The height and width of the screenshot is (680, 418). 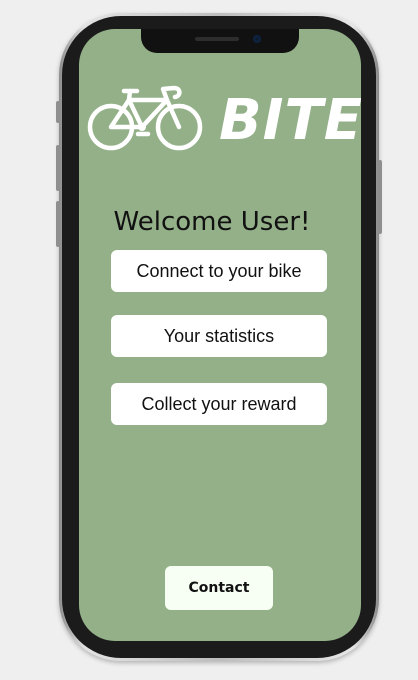 I want to click on statistics-button: Your statistics, so click(x=219, y=336).